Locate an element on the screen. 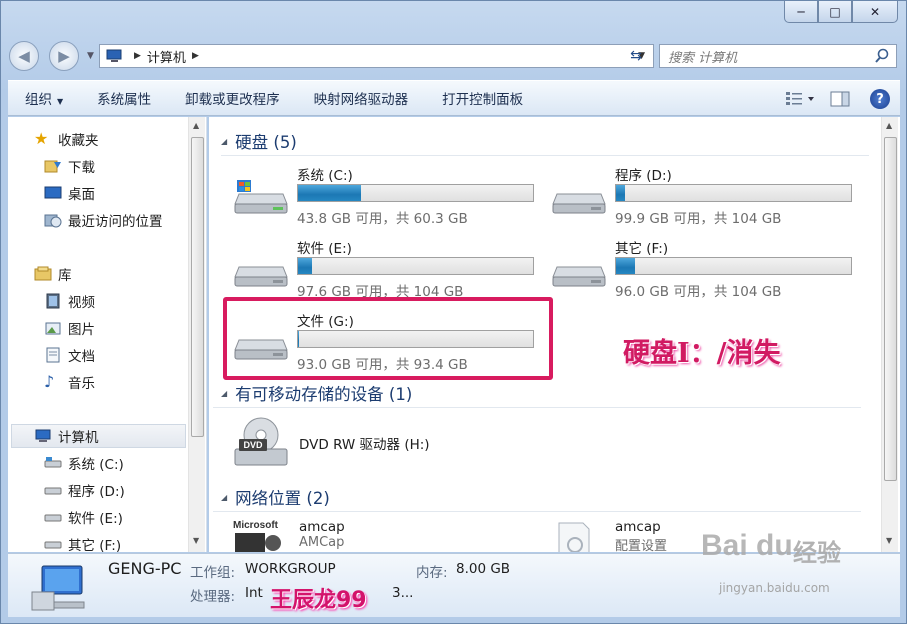 The width and height of the screenshot is (907, 624). nav-drive-f: 其它 (F:) is located at coordinates (82, 542).